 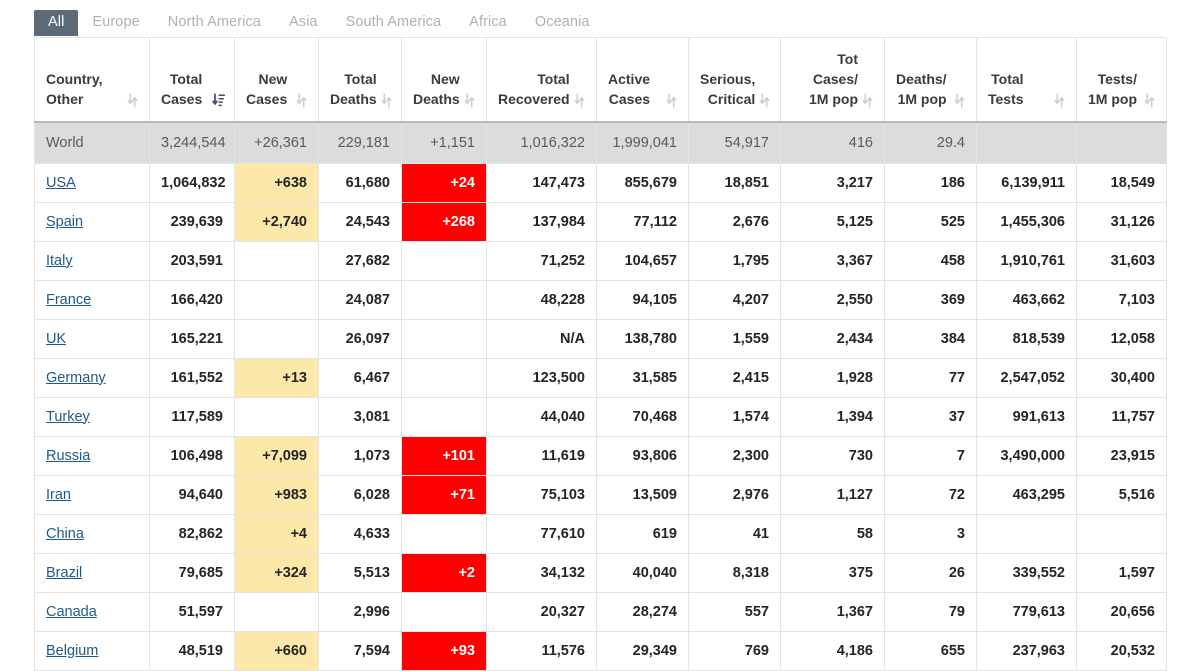 What do you see at coordinates (1026, 299) in the screenshot?
I see `cell-total_tests: 463,662` at bounding box center [1026, 299].